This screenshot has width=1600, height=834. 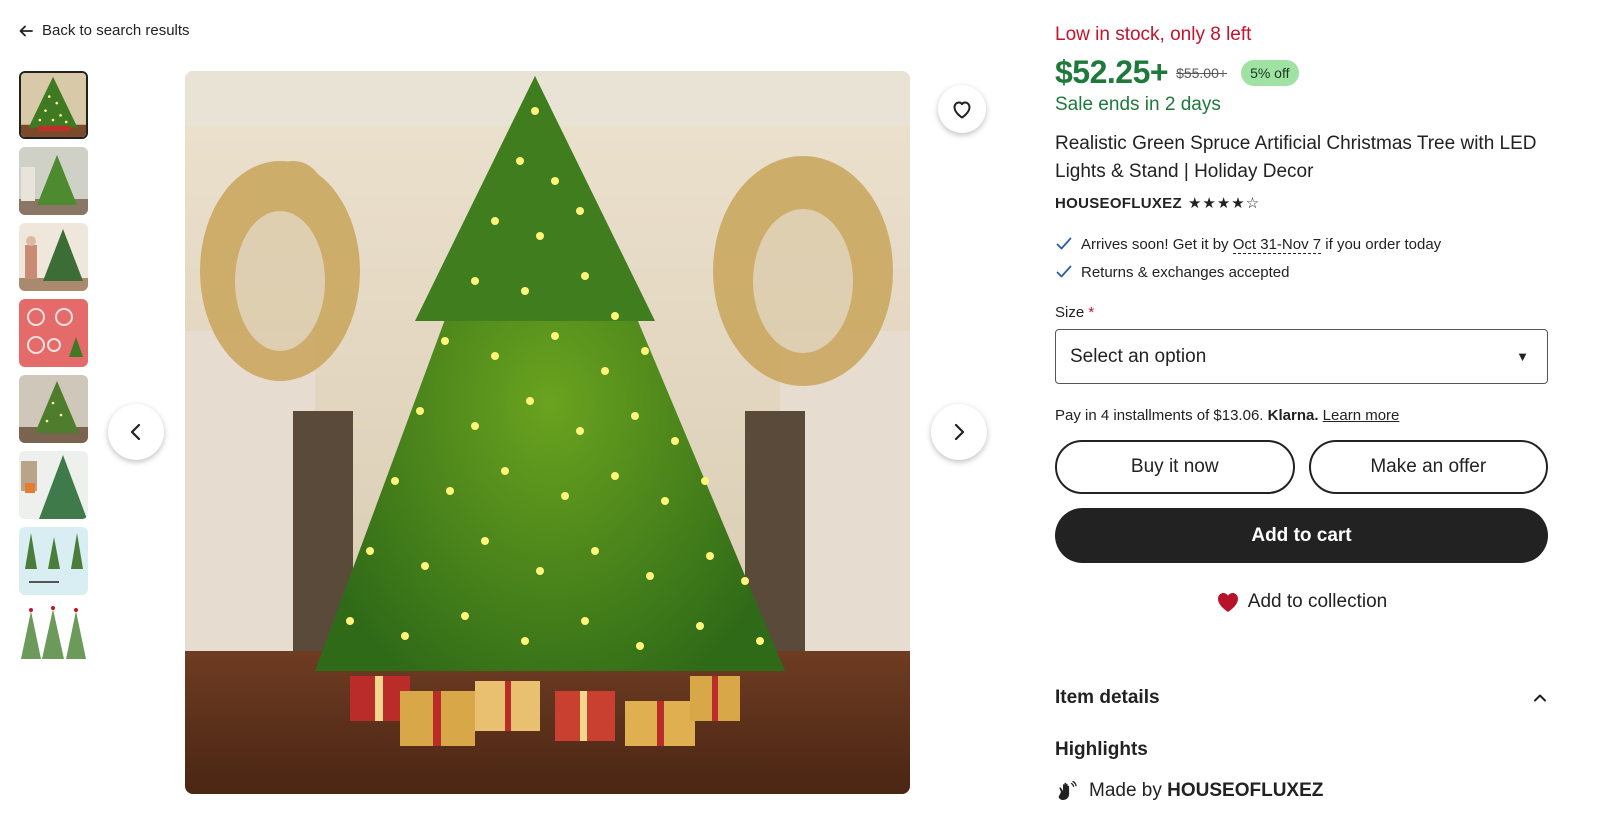 What do you see at coordinates (116, 30) in the screenshot?
I see `back-link-label: Back to search results` at bounding box center [116, 30].